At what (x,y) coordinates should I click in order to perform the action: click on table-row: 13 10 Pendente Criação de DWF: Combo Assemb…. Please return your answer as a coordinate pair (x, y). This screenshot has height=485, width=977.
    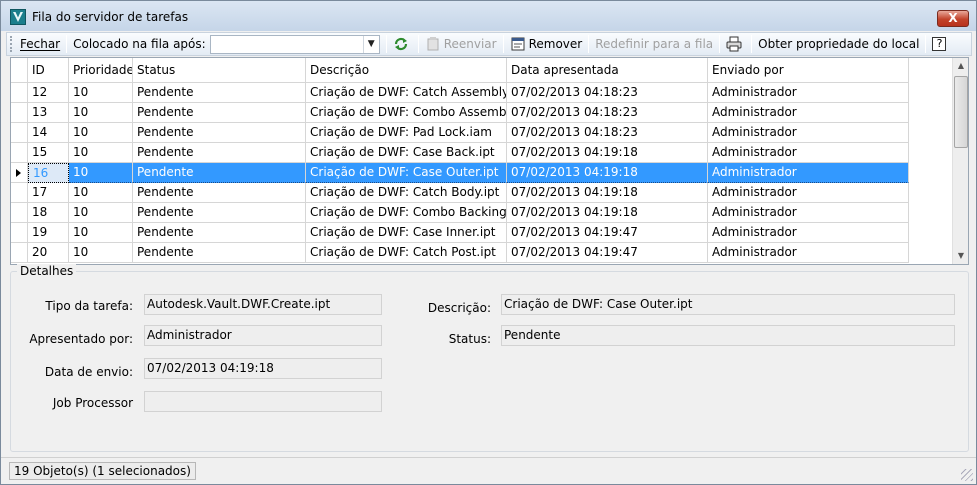
    Looking at the image, I should click on (460, 113).